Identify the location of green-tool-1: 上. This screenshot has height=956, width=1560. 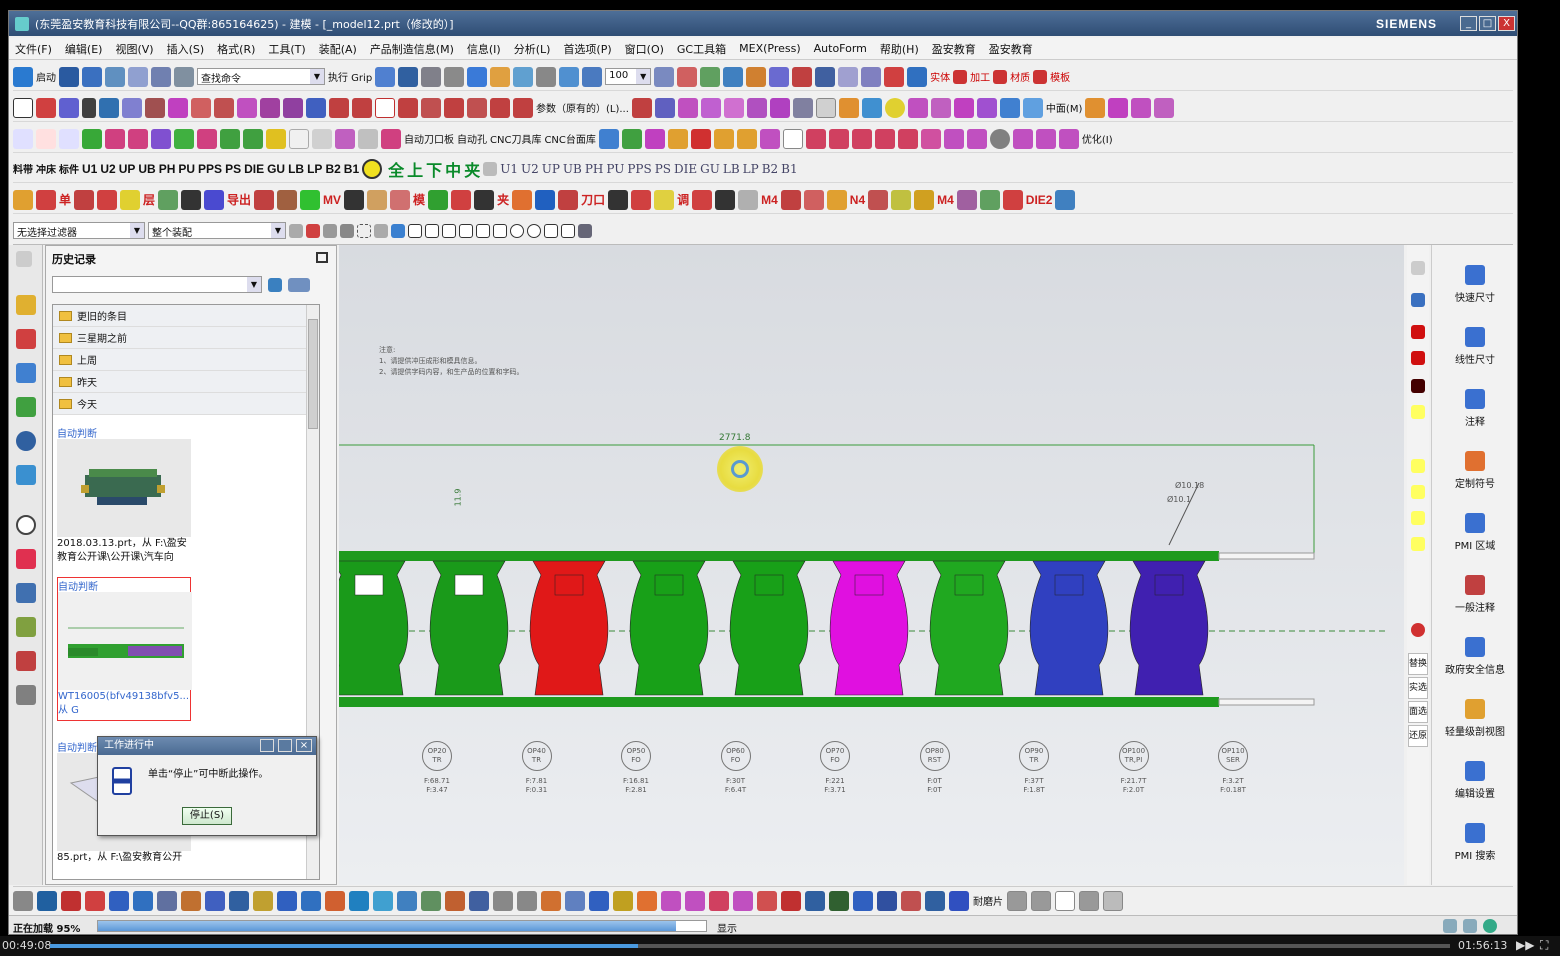
(415, 169).